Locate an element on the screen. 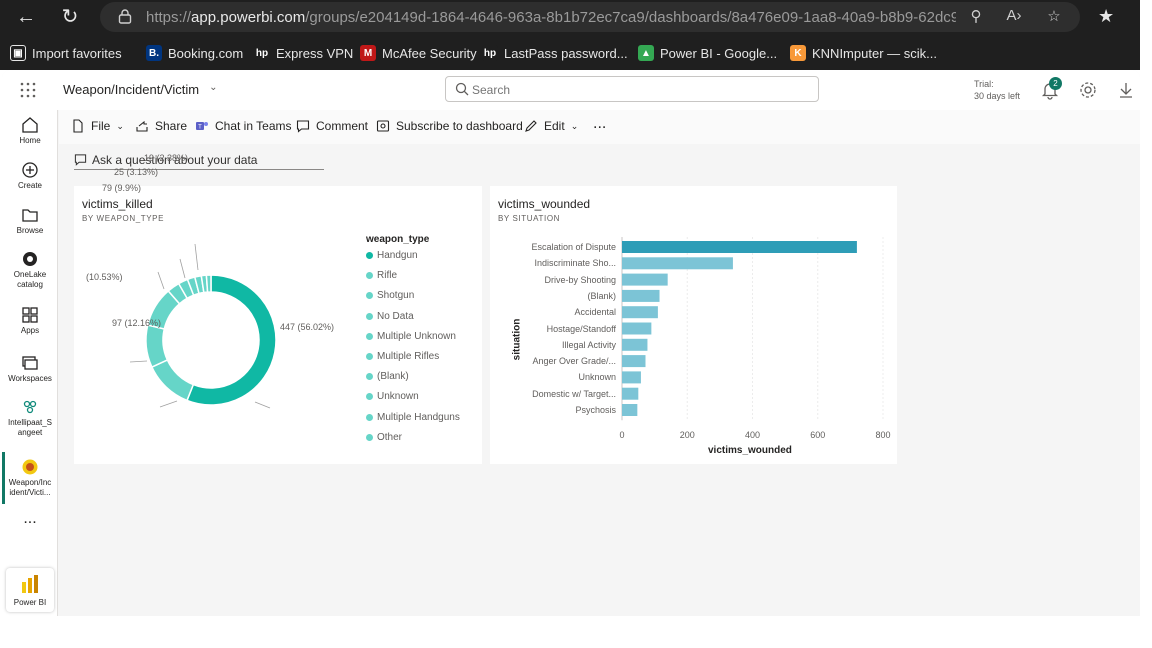 The height and width of the screenshot is (648, 1152). rail-item: OneLake catalog is located at coordinates (30, 270).